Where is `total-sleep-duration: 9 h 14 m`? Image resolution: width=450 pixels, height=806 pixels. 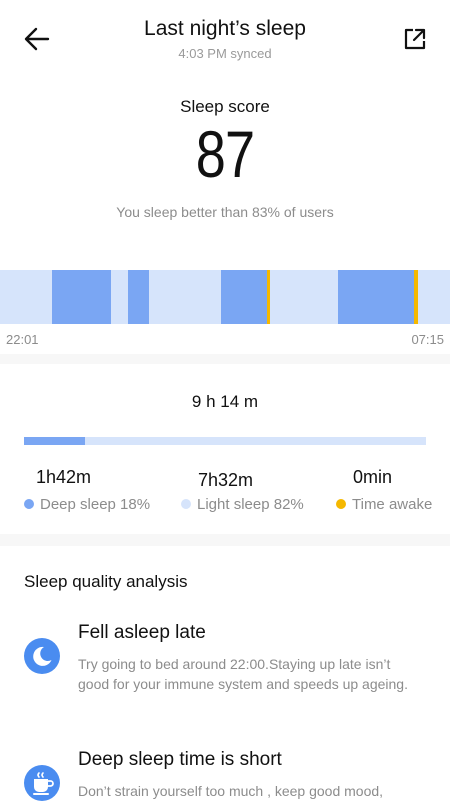 total-sleep-duration: 9 h 14 m is located at coordinates (225, 401).